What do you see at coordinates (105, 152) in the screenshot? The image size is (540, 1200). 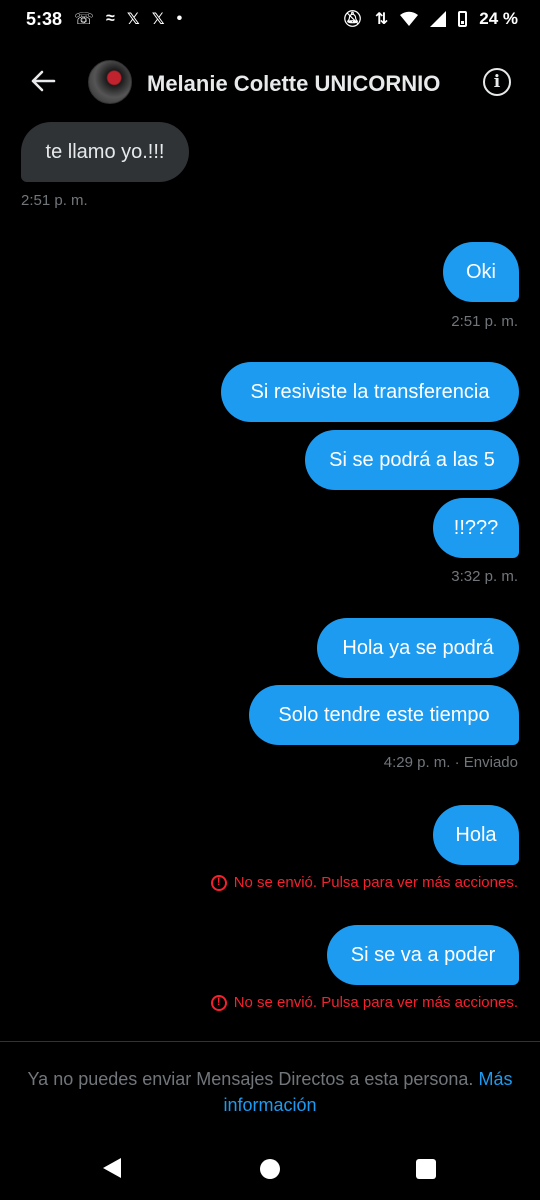 I see `message-bubble: te llamo yo.!!!` at bounding box center [105, 152].